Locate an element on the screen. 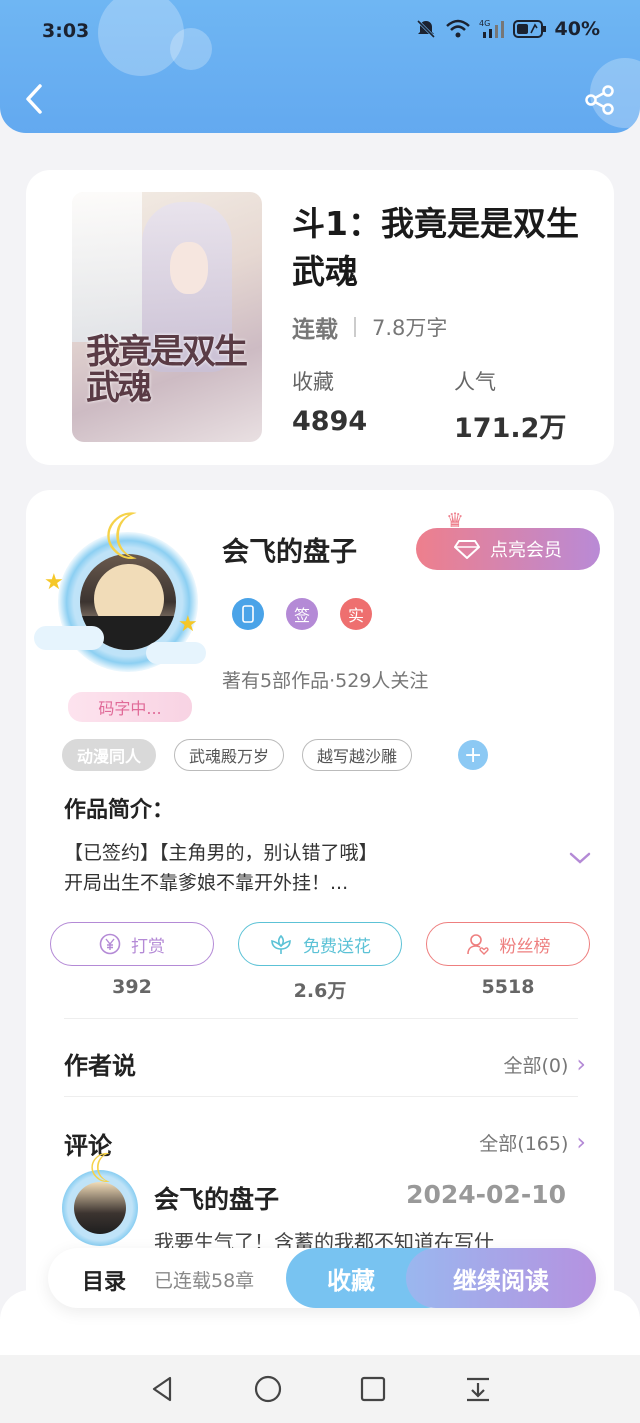 The width and height of the screenshot is (640, 1423). phone-badge-icon is located at coordinates (248, 614).